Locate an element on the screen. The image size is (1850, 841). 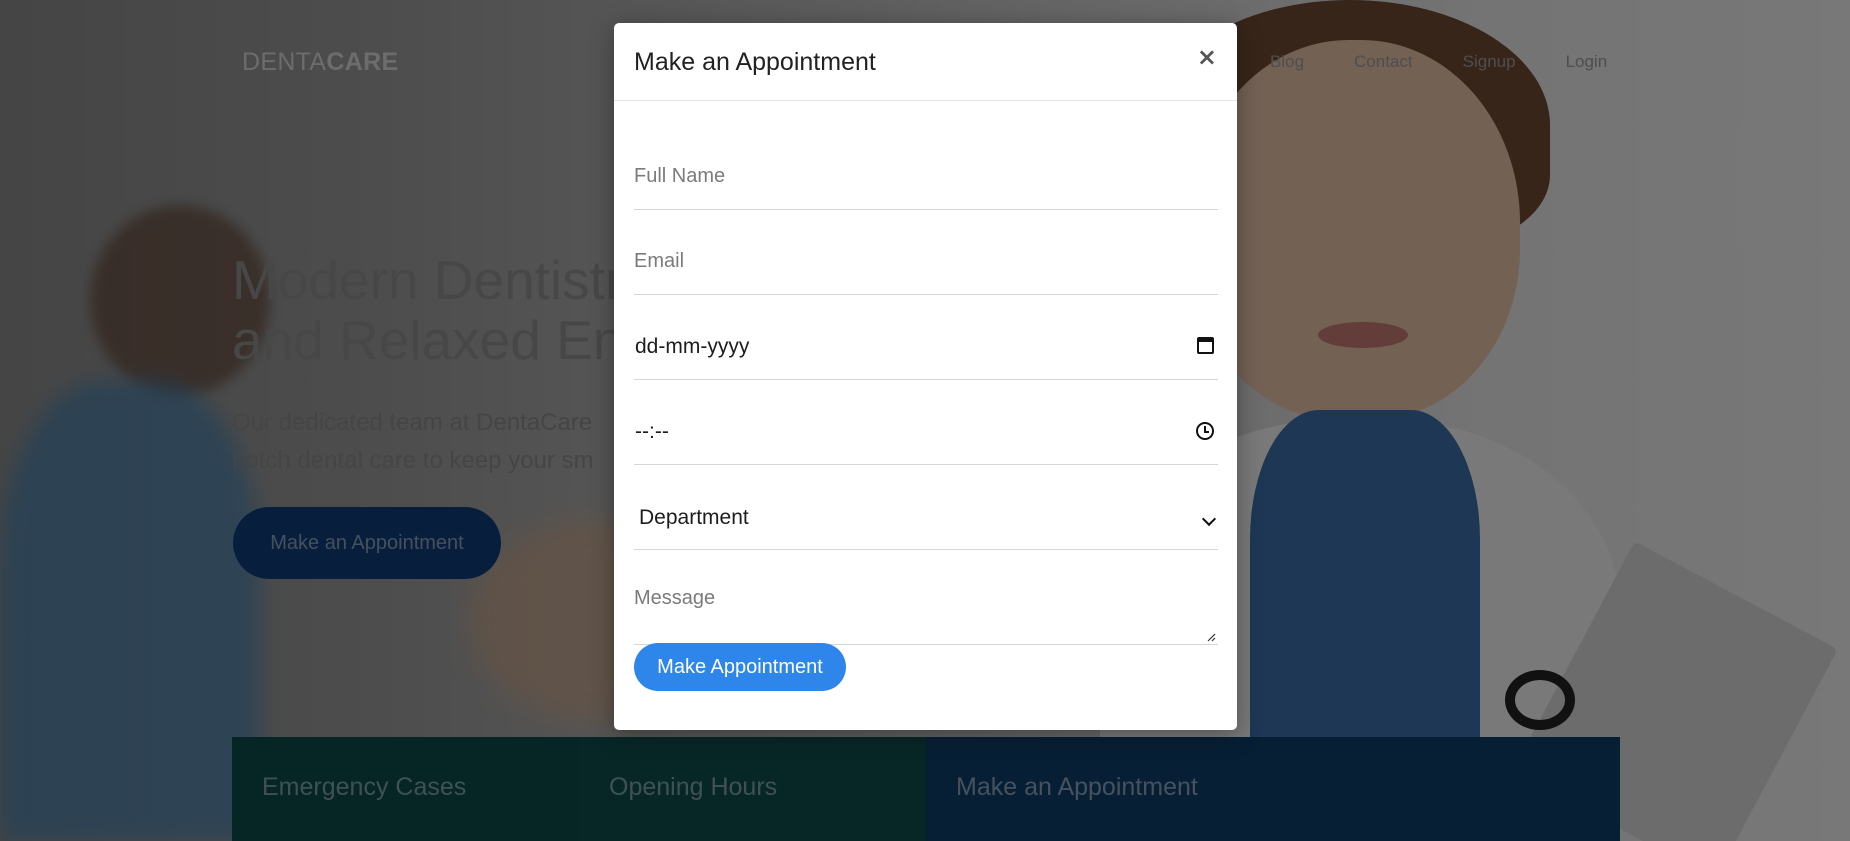
calendar-icon is located at coordinates (1205, 348).